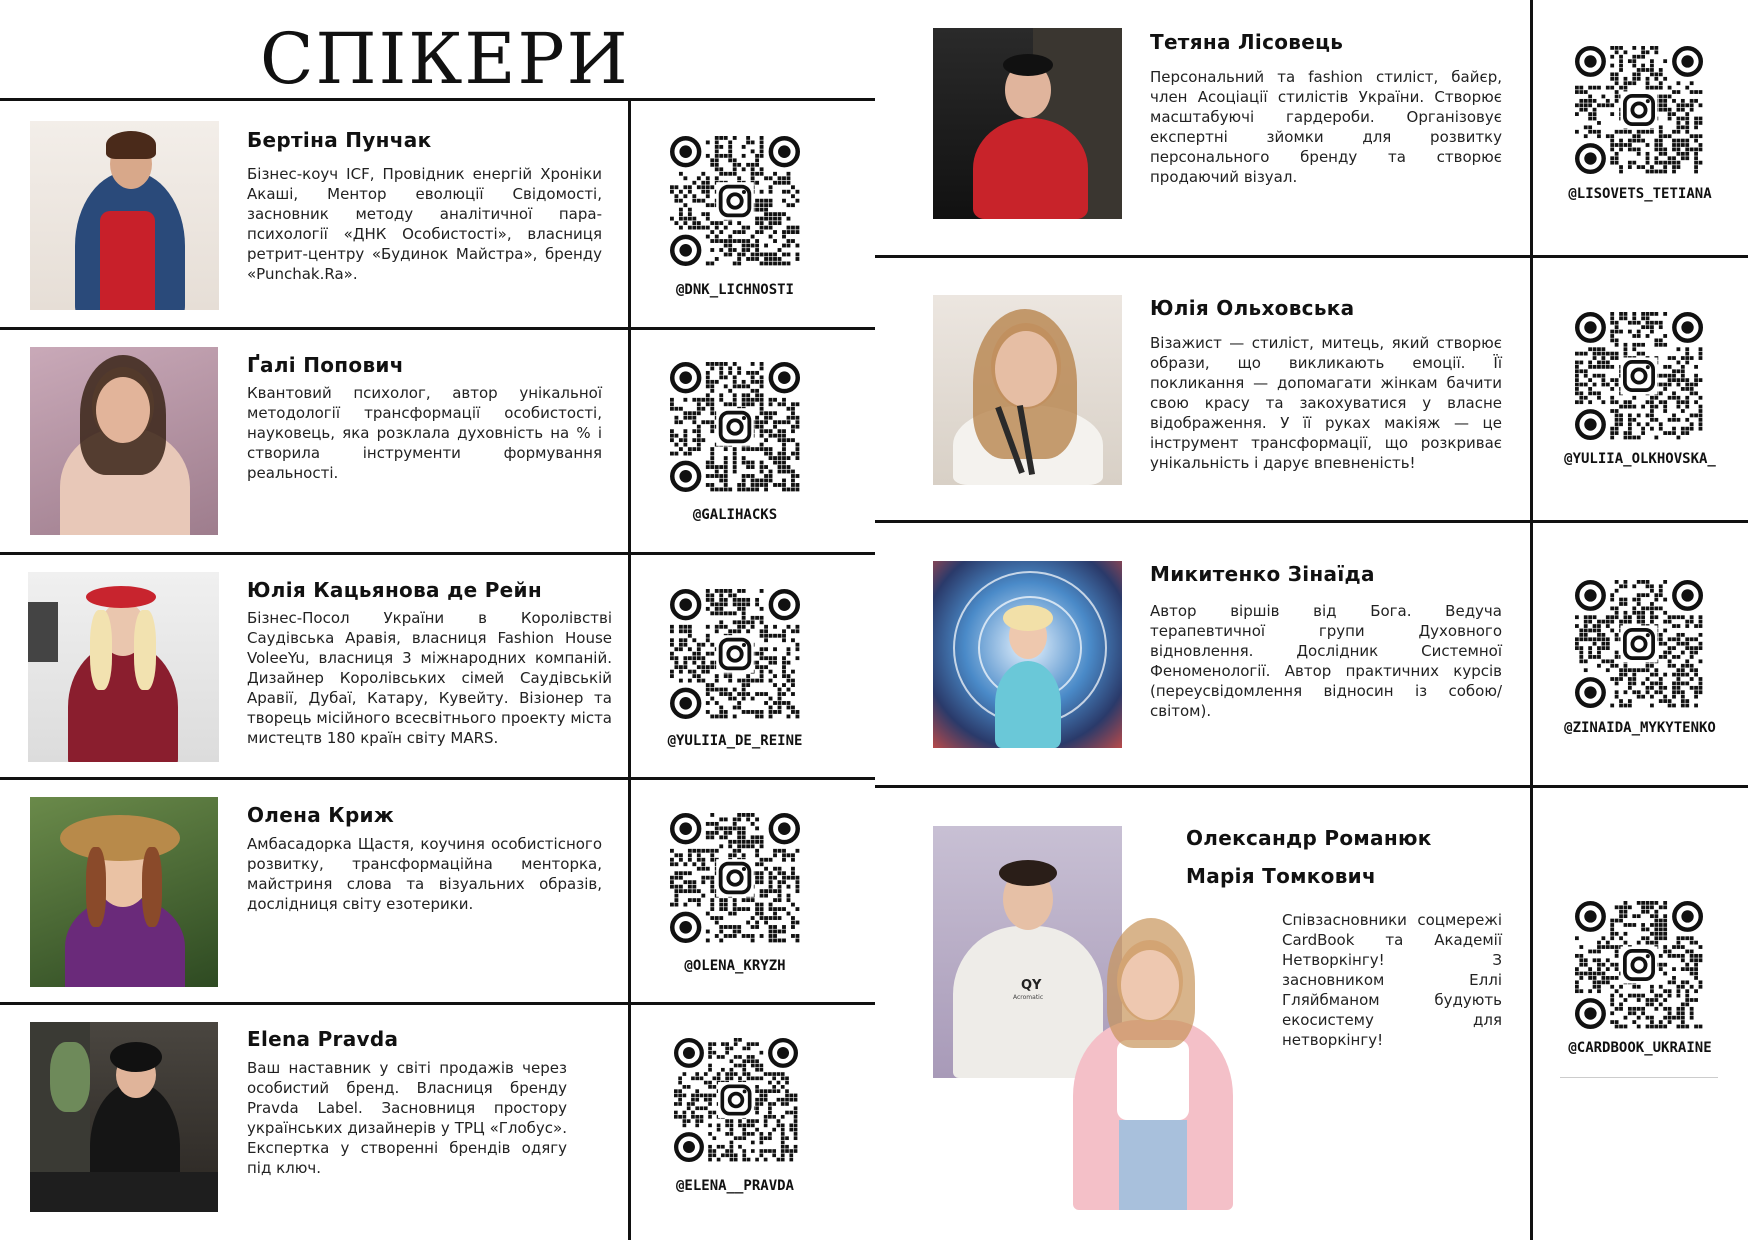 The width and height of the screenshot is (1748, 1240). What do you see at coordinates (1640, 728) in the screenshot?
I see `instagram-handle: @ZINAIDA_MYKYTENKO` at bounding box center [1640, 728].